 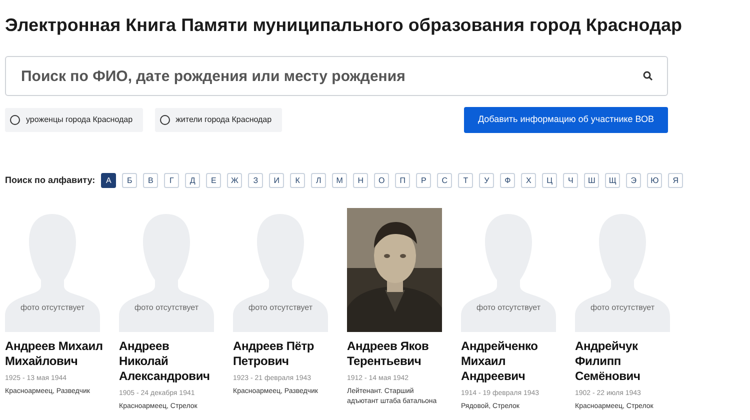 I want to click on filter-radio: жители города Краснодар, so click(x=218, y=120).